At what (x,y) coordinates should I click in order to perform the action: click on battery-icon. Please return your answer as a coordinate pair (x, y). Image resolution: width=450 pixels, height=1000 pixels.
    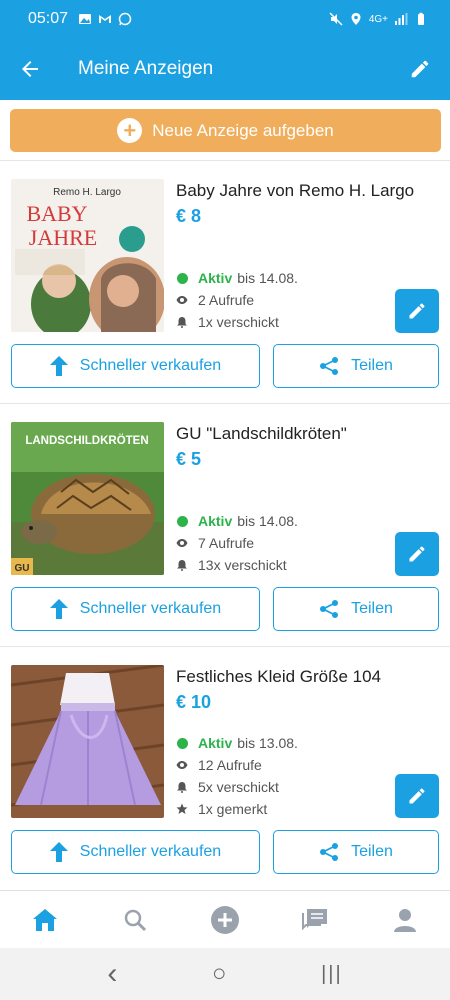
    Looking at the image, I should click on (421, 18).